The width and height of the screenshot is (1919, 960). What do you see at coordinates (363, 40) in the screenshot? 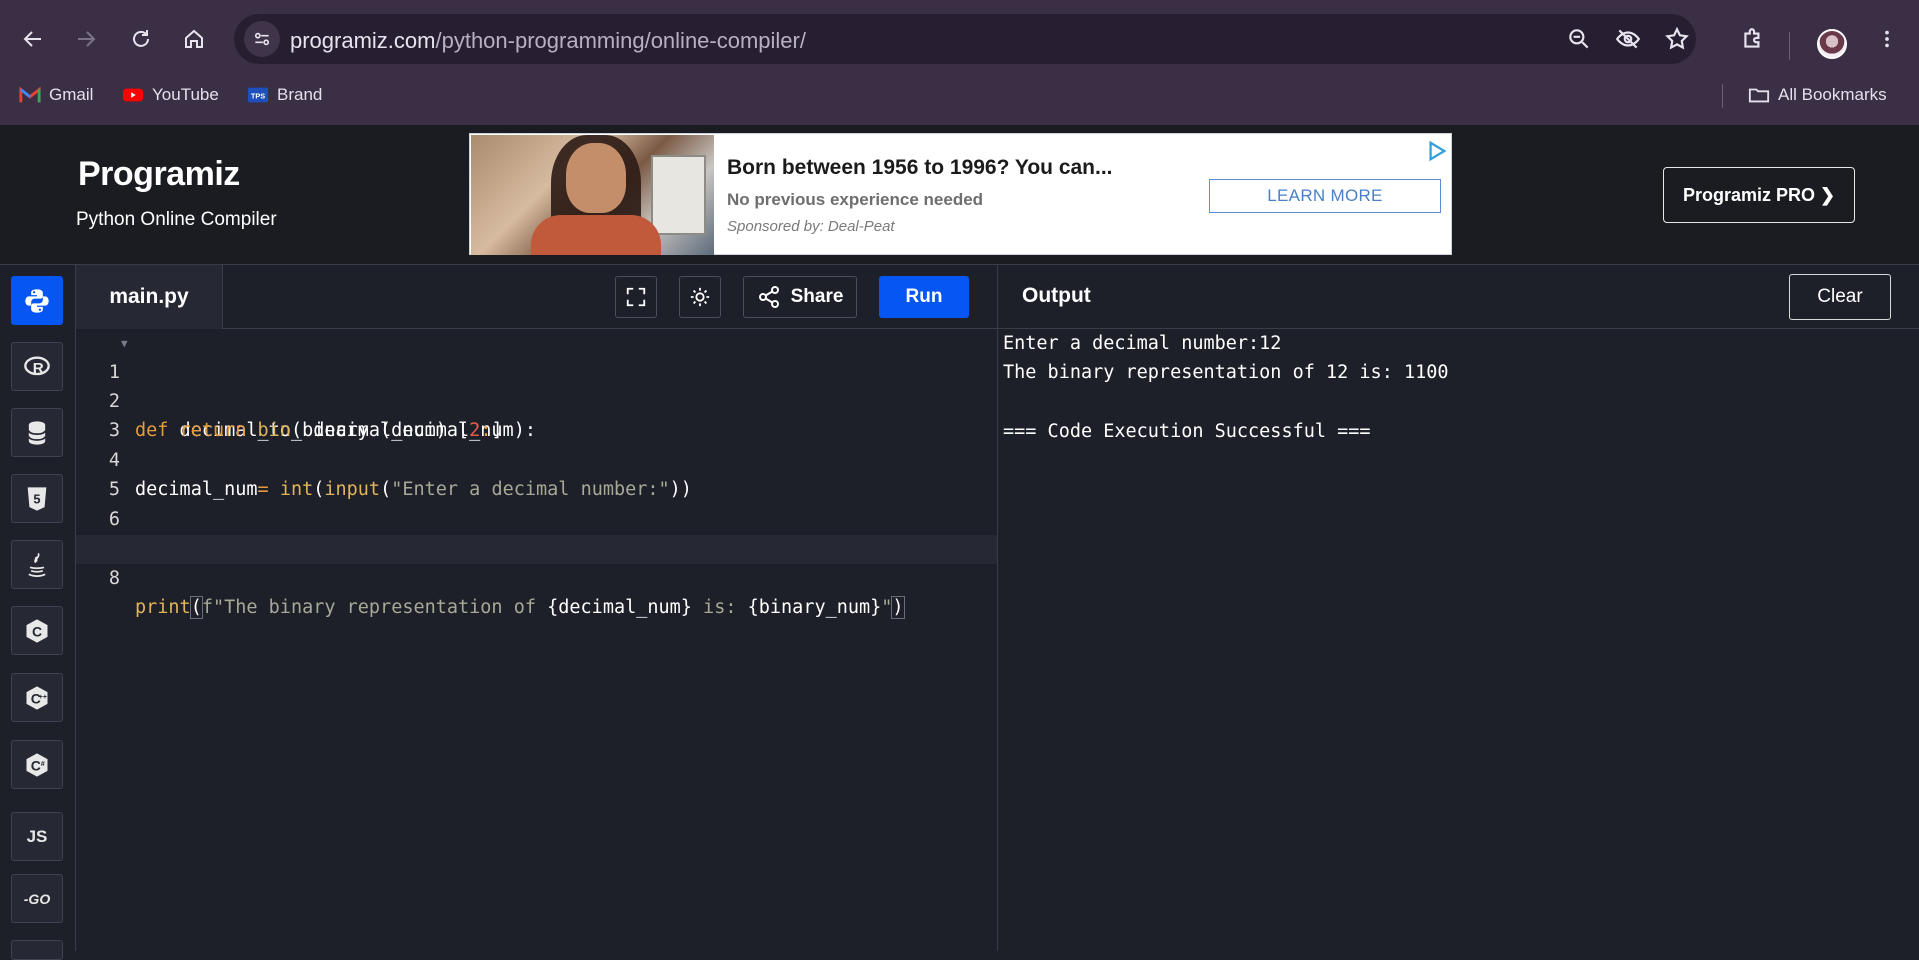
I see `url-host: programiz.com` at bounding box center [363, 40].